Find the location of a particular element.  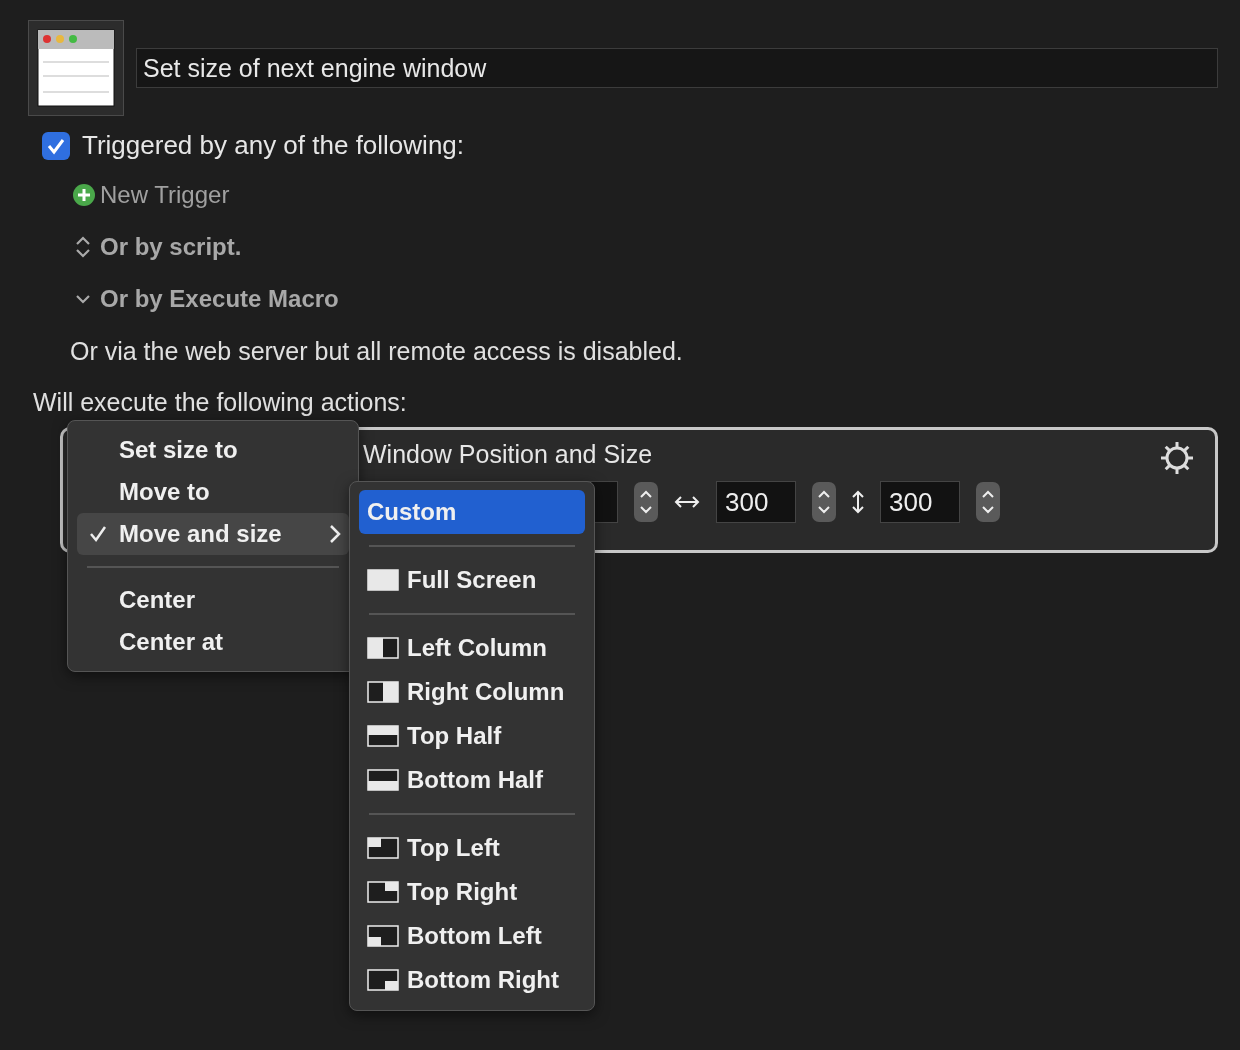

checkmark-icon is located at coordinates (98, 534).